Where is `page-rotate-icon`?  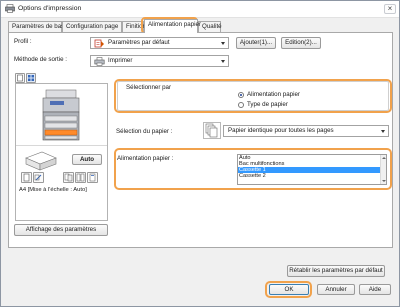
page-rotate-icon is located at coordinates (38, 177).